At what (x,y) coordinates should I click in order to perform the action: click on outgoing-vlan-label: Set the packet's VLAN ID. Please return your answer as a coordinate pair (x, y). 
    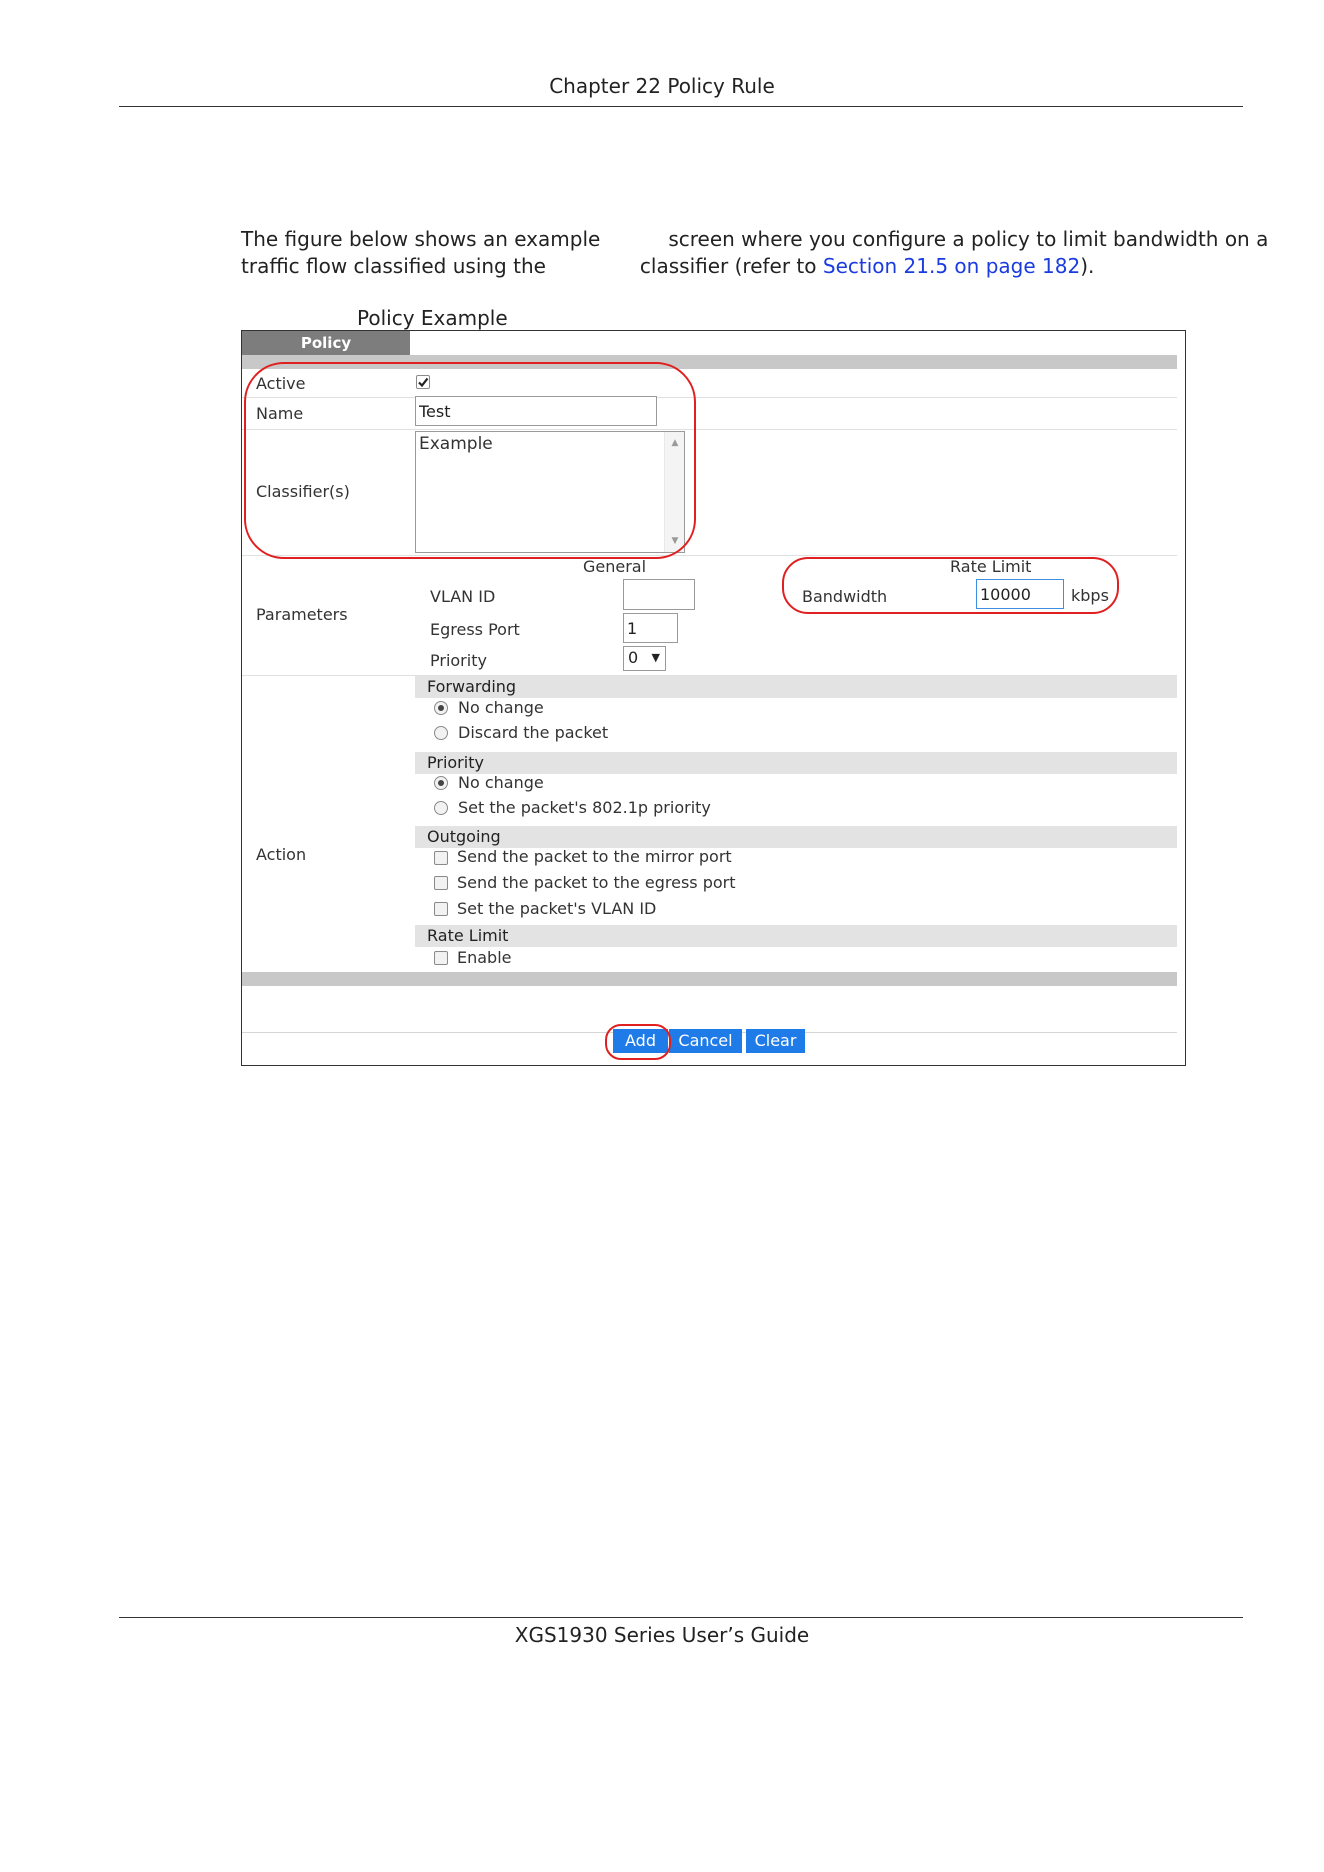
    Looking at the image, I should click on (557, 908).